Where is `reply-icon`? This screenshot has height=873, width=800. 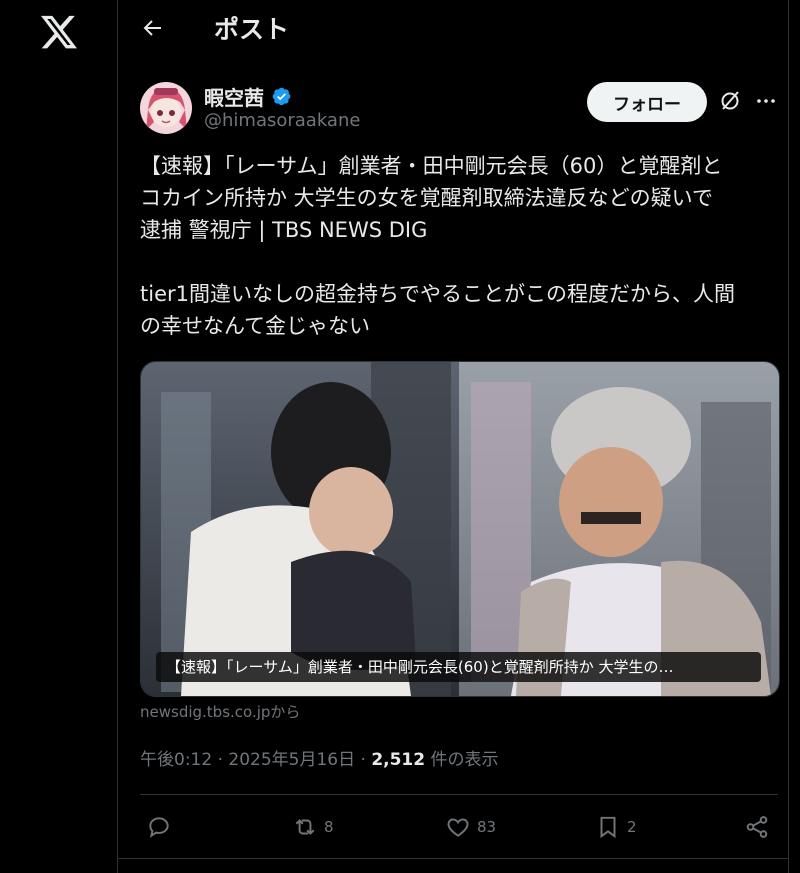
reply-icon is located at coordinates (159, 827).